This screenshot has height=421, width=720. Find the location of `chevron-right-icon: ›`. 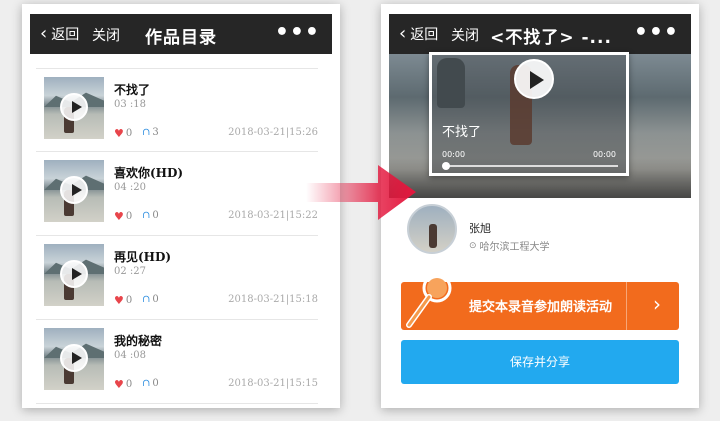

chevron-right-icon: › is located at coordinates (657, 304).